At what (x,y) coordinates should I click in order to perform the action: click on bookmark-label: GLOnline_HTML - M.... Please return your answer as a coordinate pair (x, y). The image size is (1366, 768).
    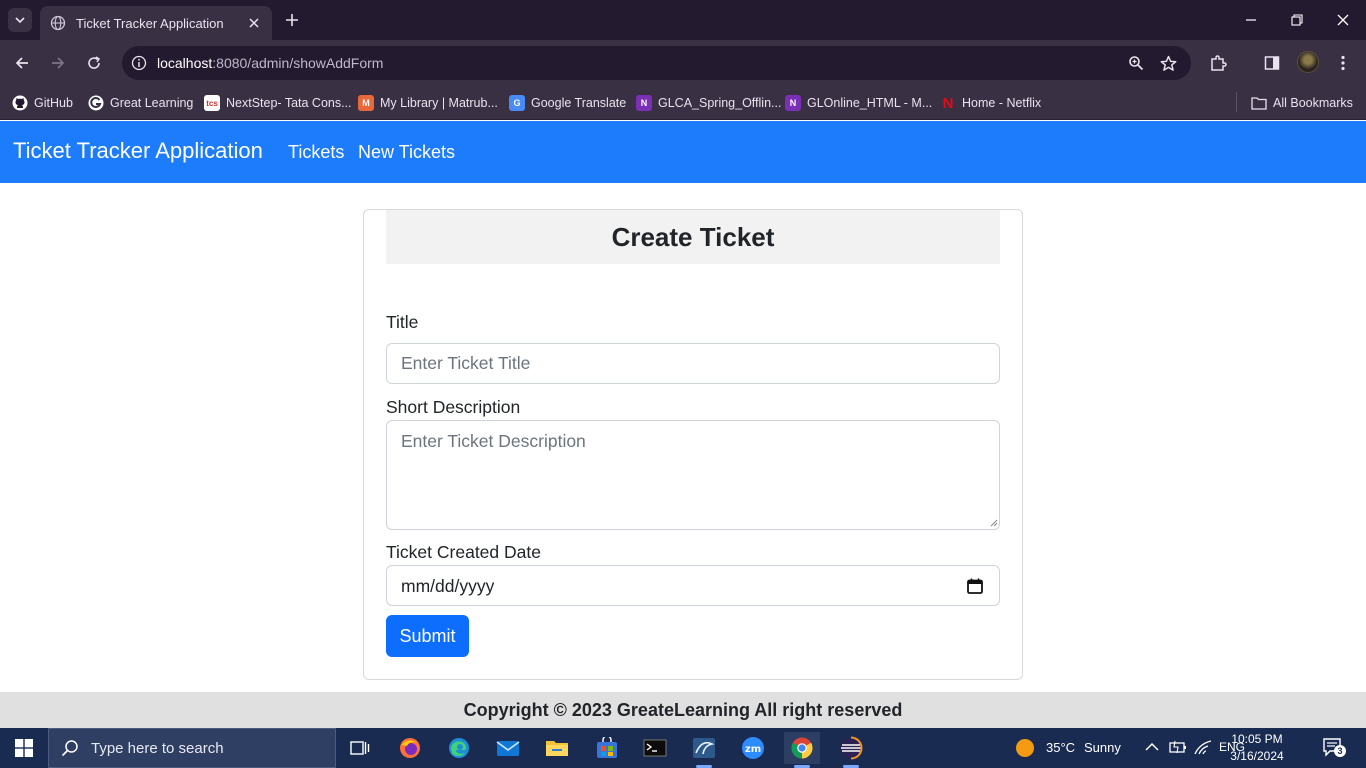
    Looking at the image, I should click on (870, 103).